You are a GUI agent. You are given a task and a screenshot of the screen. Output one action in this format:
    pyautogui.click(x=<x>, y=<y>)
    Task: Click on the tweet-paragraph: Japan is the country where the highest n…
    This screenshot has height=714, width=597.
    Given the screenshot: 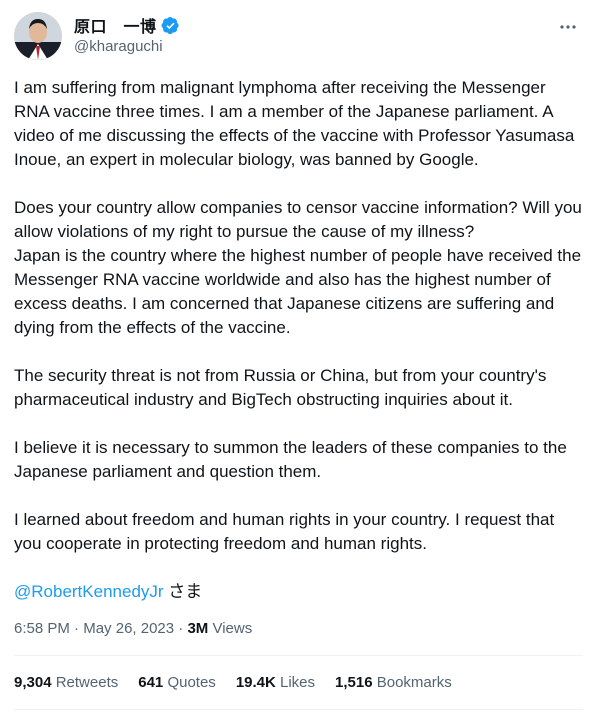 What is the action you would take?
    pyautogui.click(x=298, y=291)
    